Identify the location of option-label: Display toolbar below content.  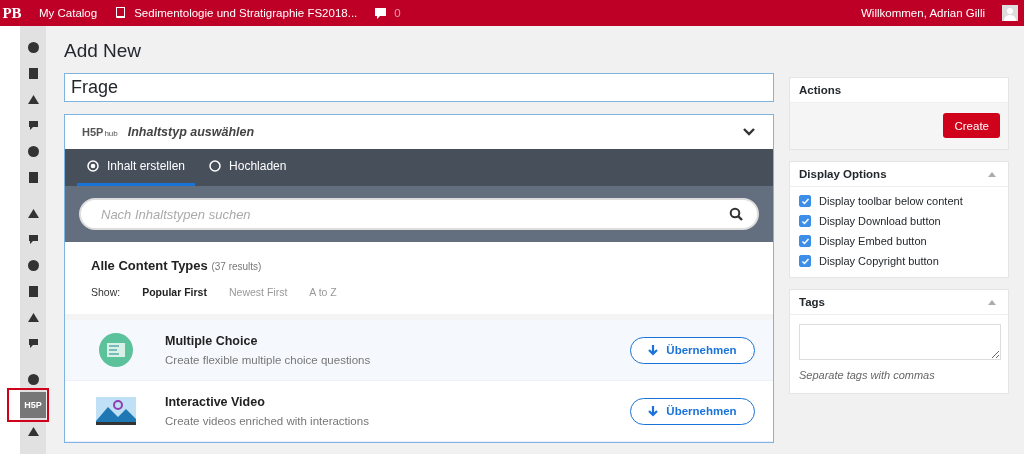
(891, 201).